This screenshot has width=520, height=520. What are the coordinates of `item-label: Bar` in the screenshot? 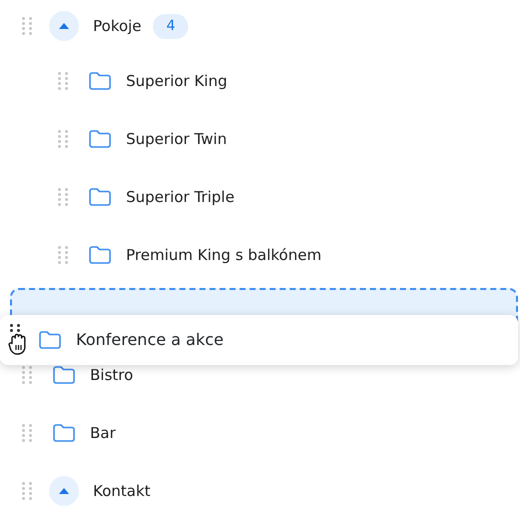 It's located at (103, 433).